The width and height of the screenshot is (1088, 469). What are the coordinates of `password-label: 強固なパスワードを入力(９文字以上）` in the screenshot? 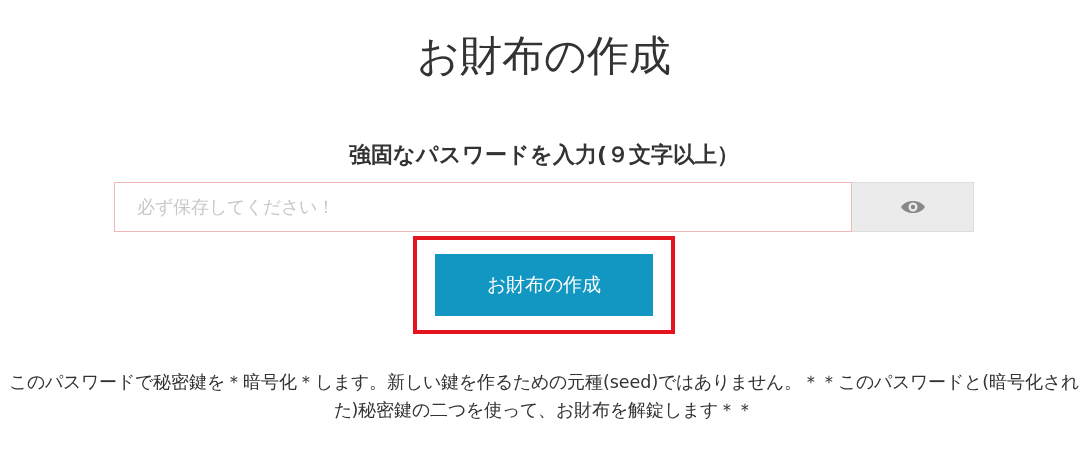 It's located at (544, 155).